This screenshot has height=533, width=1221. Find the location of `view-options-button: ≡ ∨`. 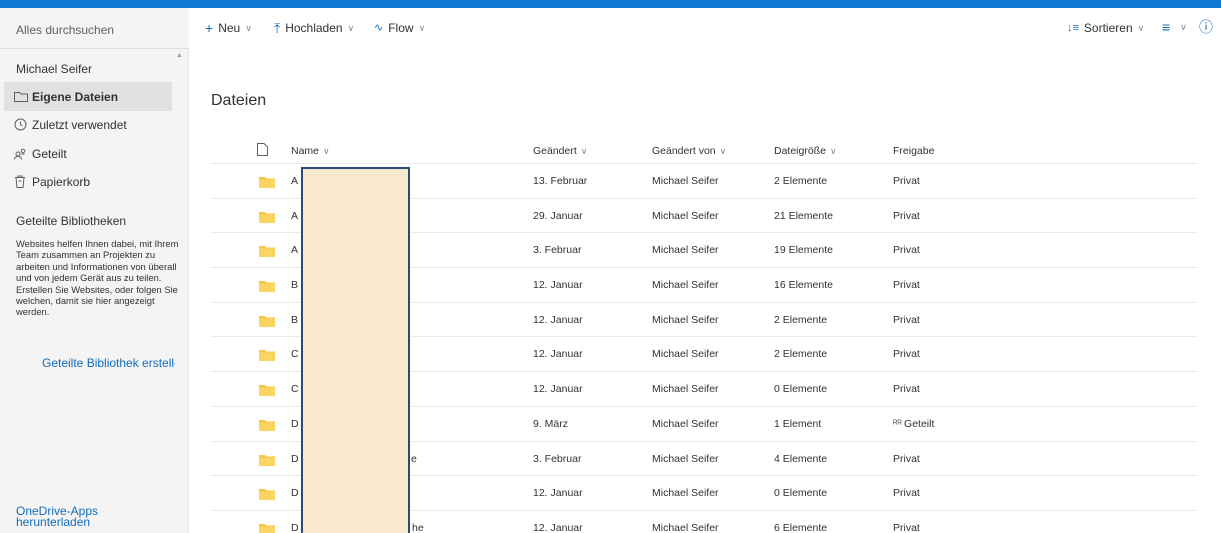

view-options-button: ≡ ∨ is located at coordinates (1174, 27).